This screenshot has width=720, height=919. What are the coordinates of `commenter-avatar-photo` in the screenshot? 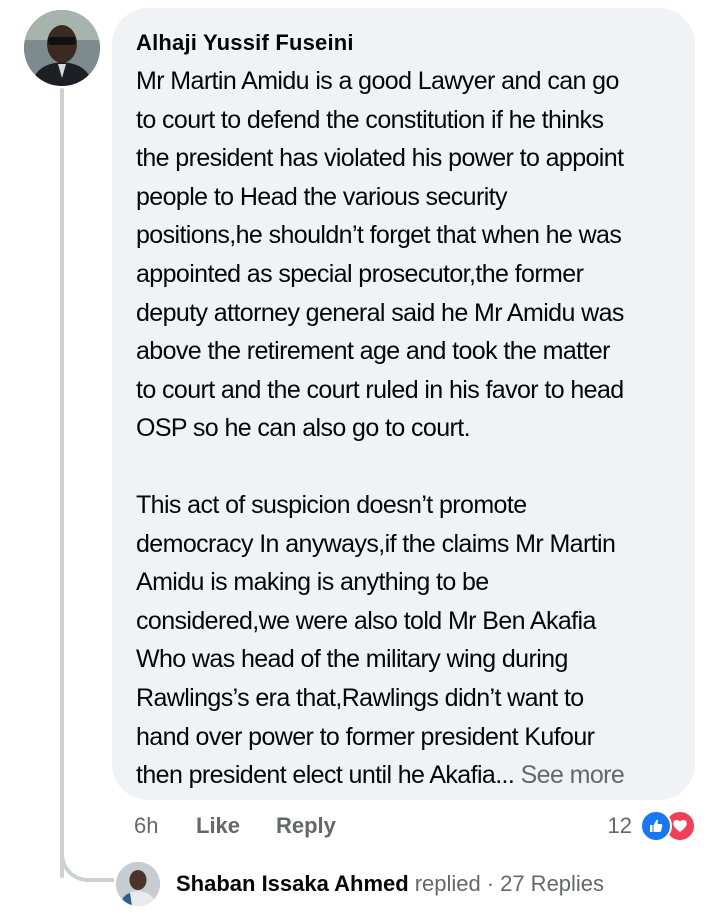 It's located at (62, 48).